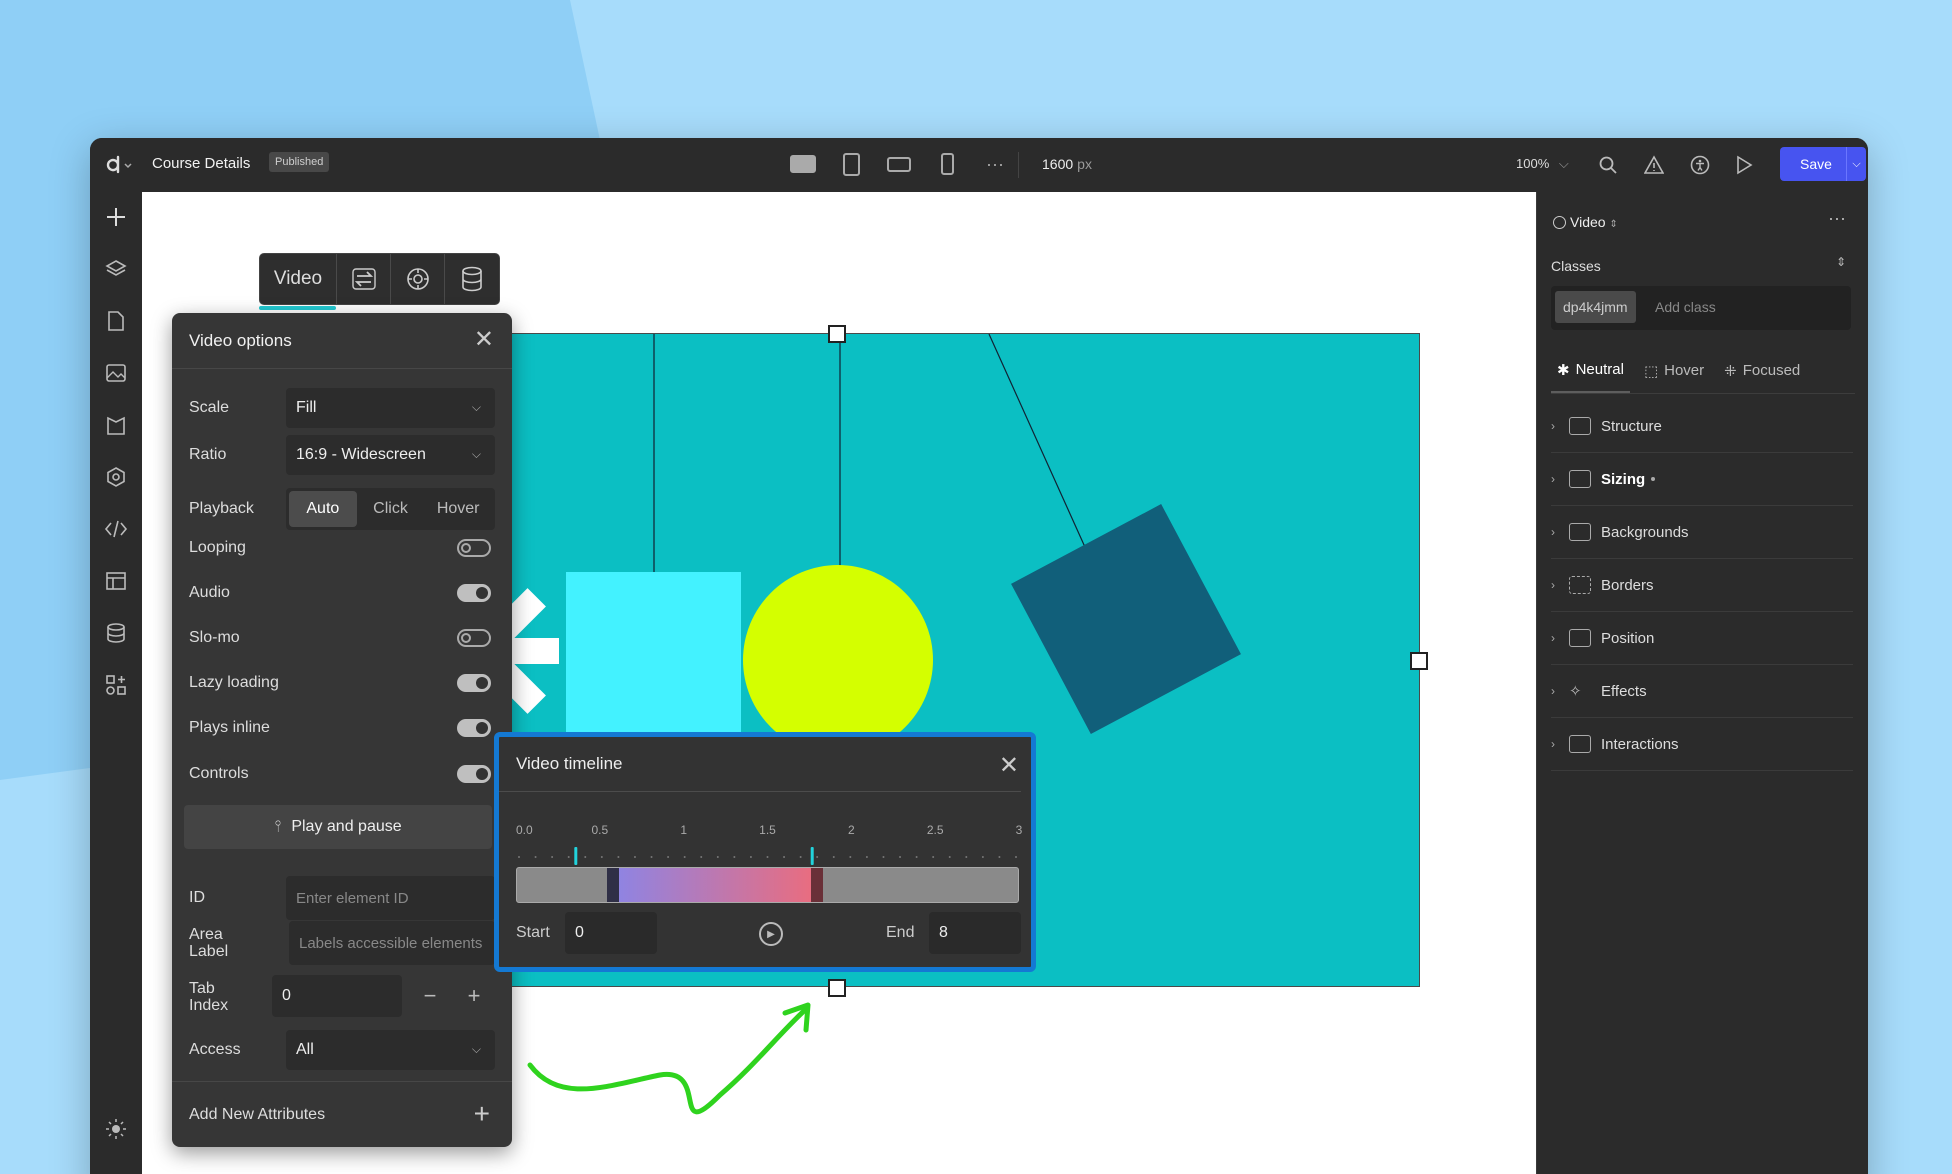 The image size is (1952, 1174). What do you see at coordinates (1702, 638) in the screenshot?
I see `section-position: › Position` at bounding box center [1702, 638].